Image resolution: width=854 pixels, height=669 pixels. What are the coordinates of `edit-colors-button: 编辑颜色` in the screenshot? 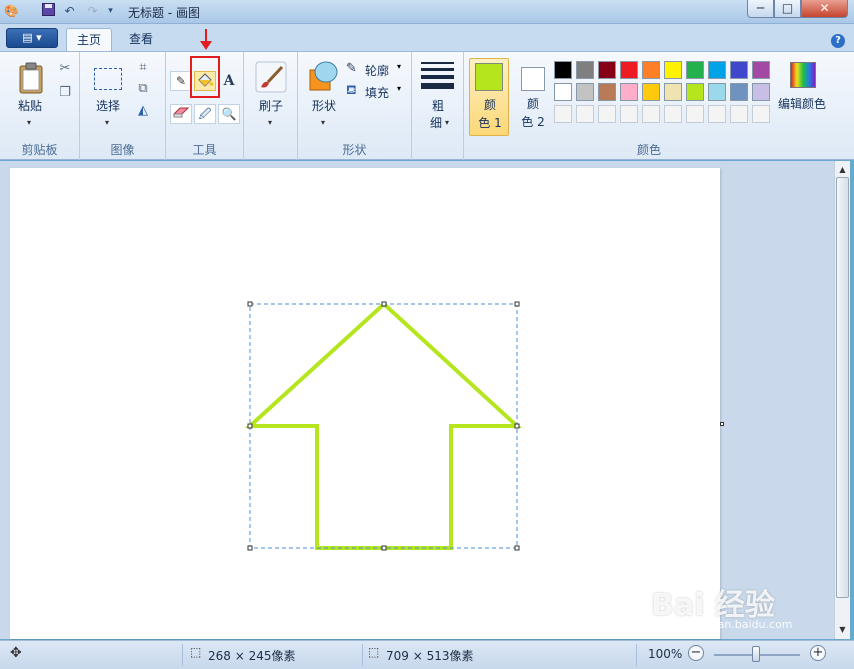 It's located at (802, 98).